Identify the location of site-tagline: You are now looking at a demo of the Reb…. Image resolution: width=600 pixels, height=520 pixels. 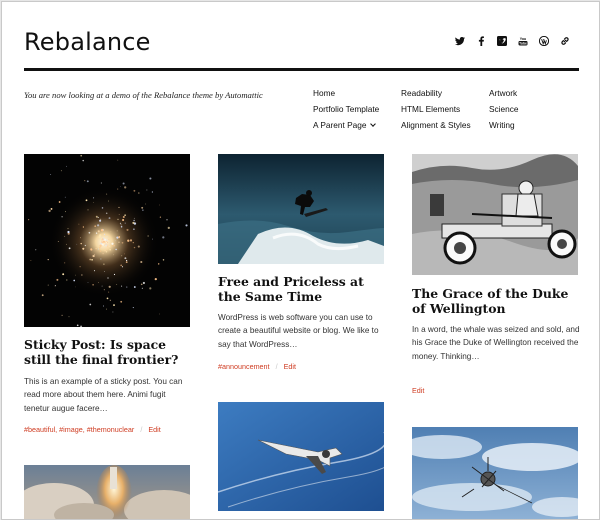
(143, 95).